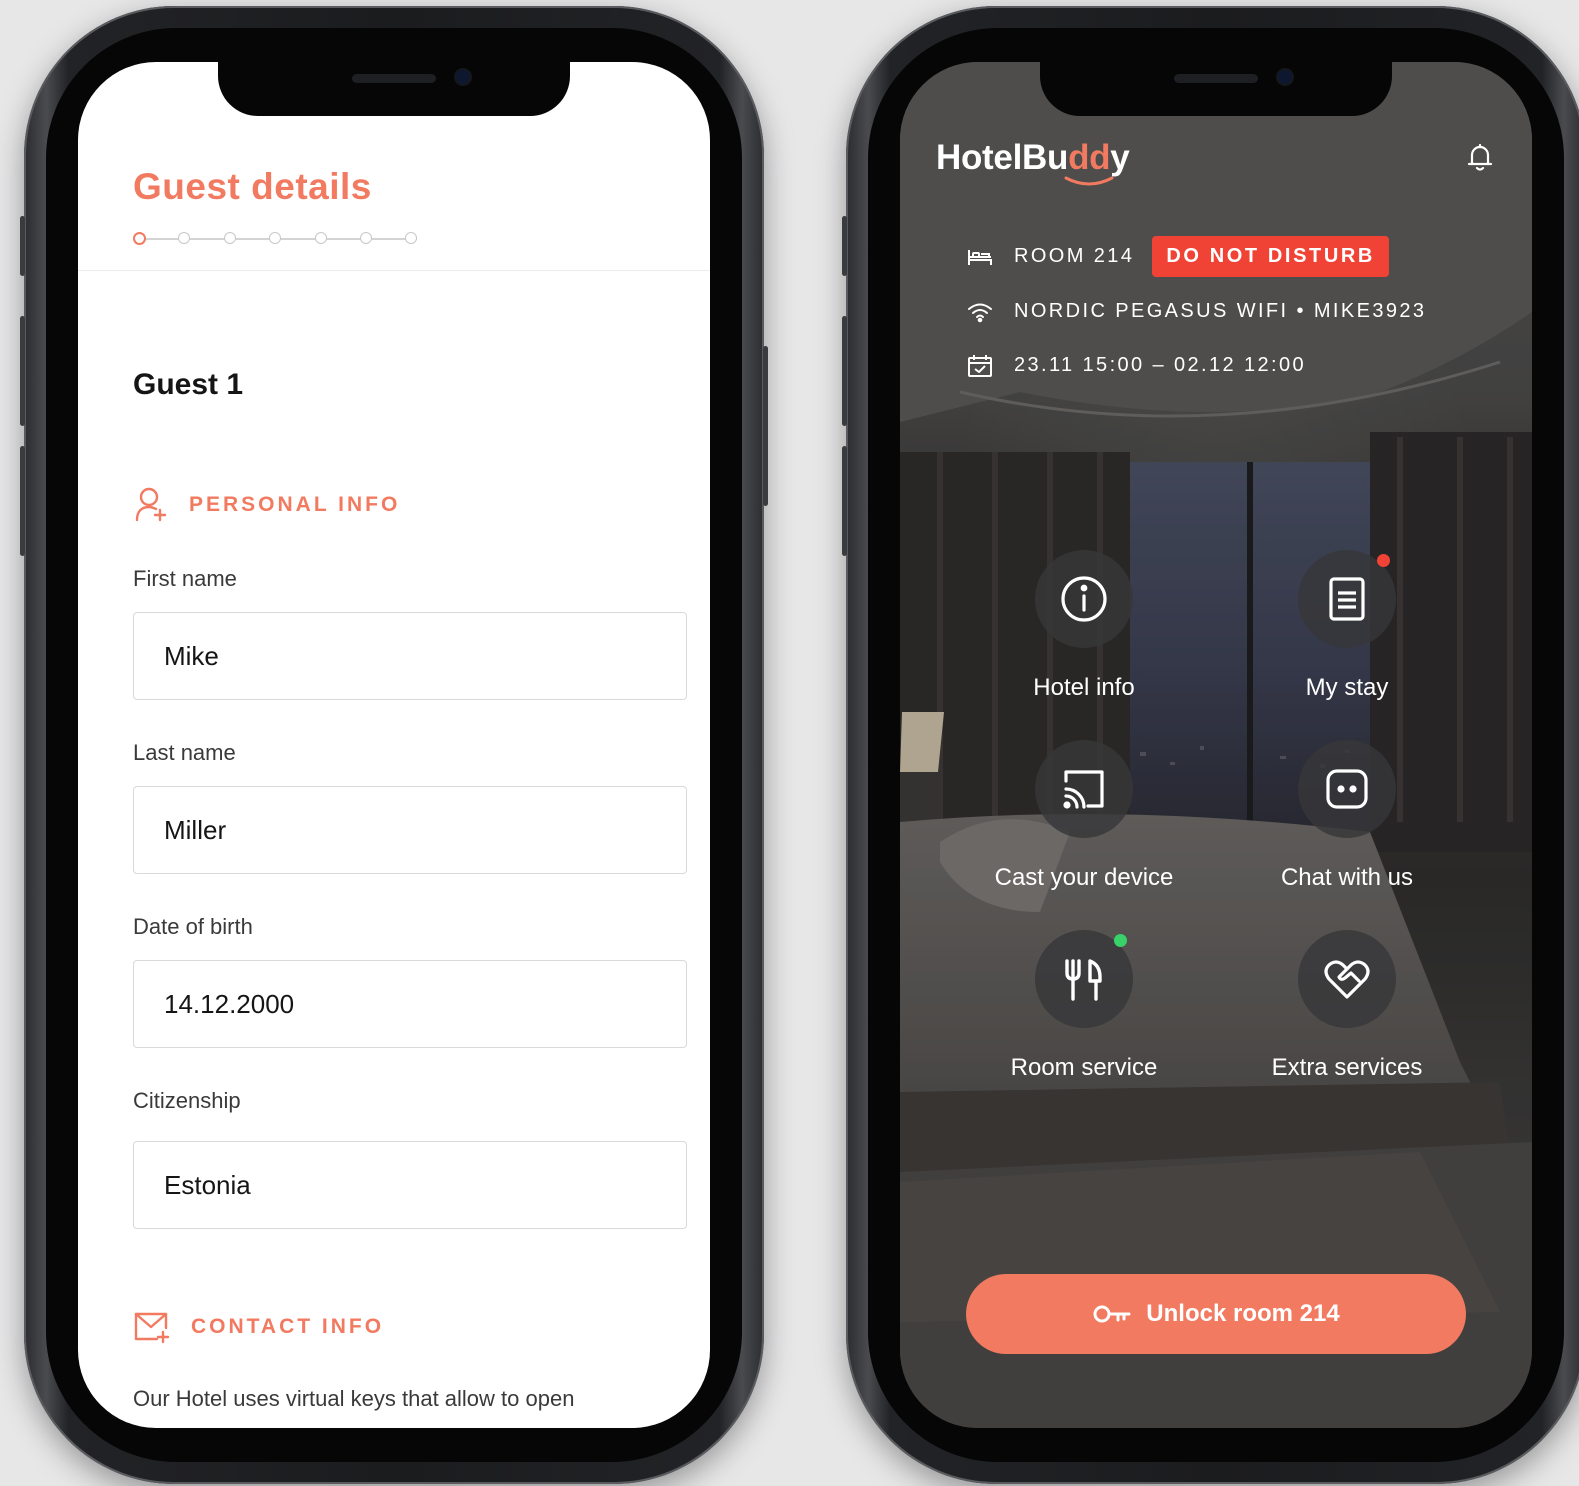  Describe the element at coordinates (410, 1185) in the screenshot. I see `citizenship-field: Estonia` at that location.